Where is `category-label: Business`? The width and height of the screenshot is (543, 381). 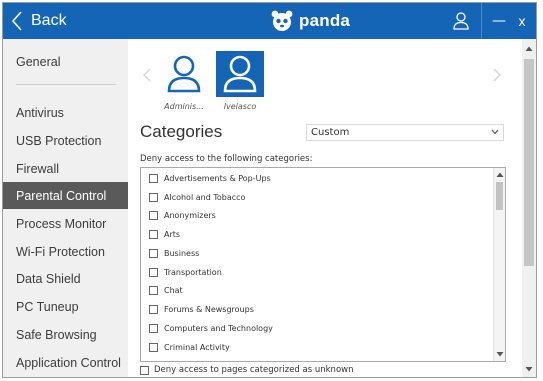 category-label: Business is located at coordinates (182, 253).